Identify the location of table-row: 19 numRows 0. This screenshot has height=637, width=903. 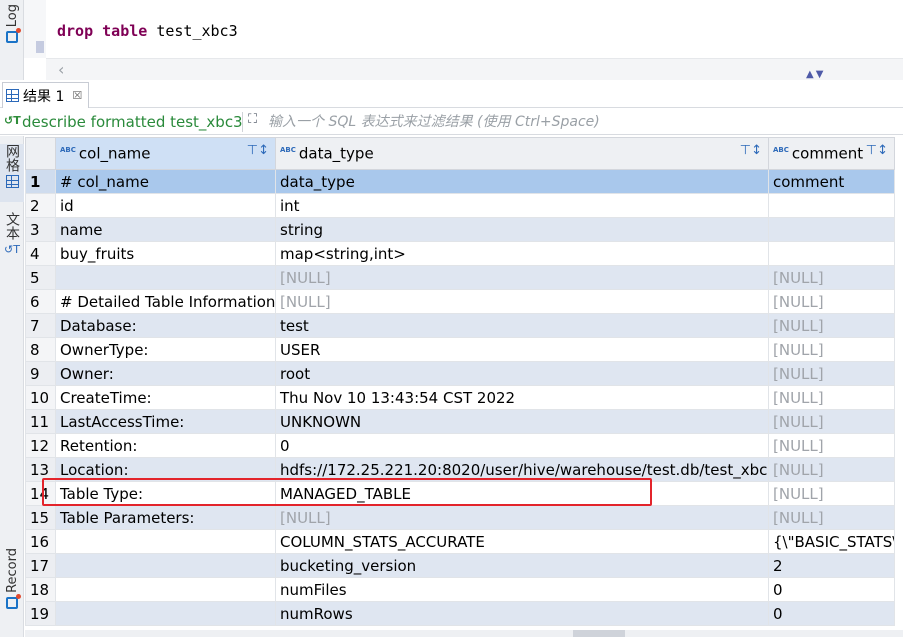
(460, 613).